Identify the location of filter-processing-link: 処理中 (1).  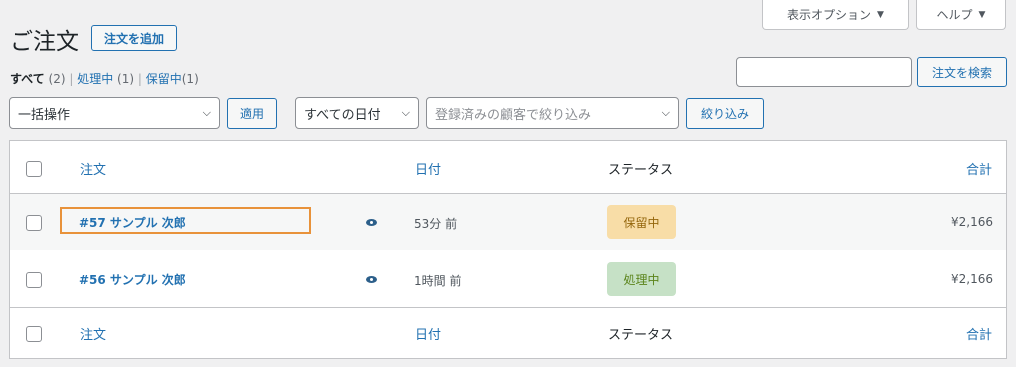
(105, 79).